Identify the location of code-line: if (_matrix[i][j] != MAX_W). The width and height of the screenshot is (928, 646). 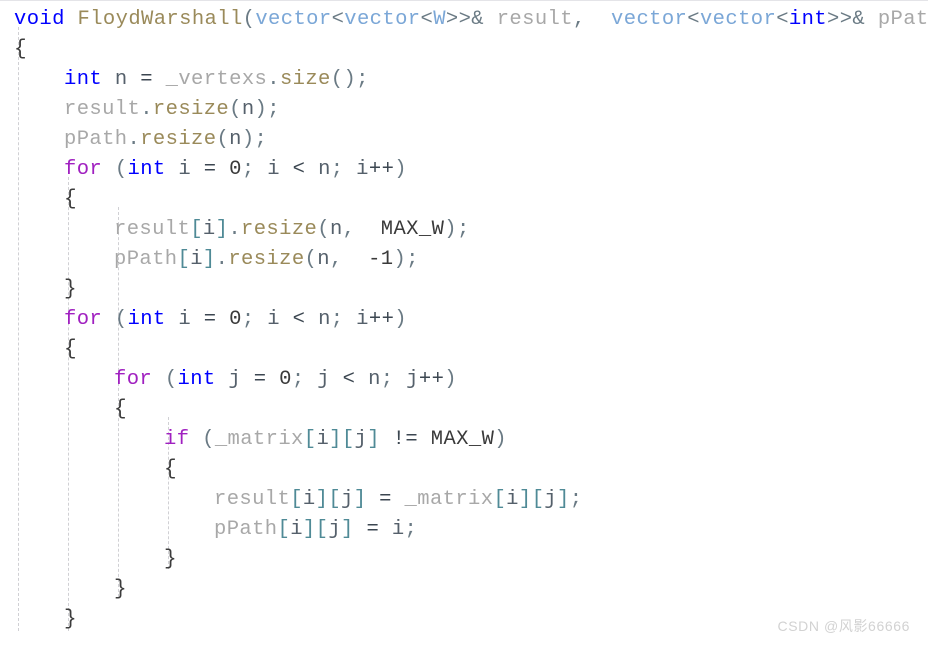
(464, 440).